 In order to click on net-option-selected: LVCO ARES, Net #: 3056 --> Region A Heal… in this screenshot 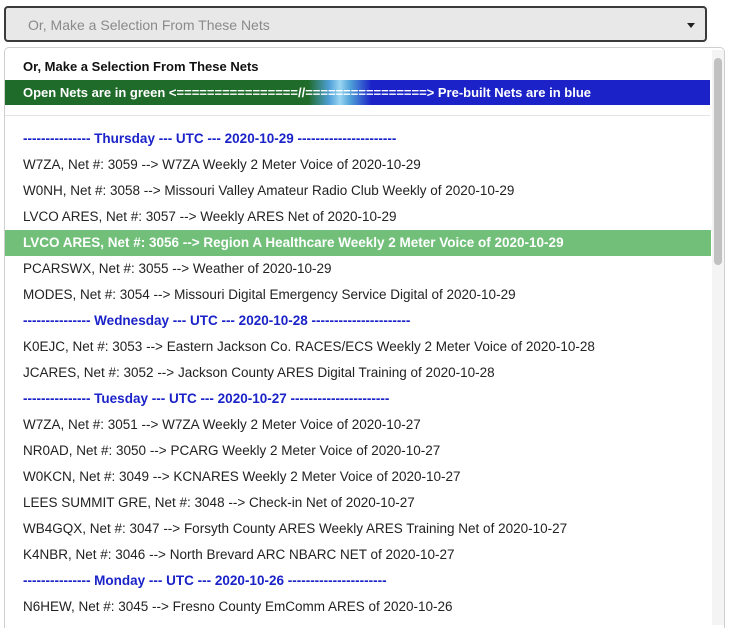, I will do `click(358, 243)`.